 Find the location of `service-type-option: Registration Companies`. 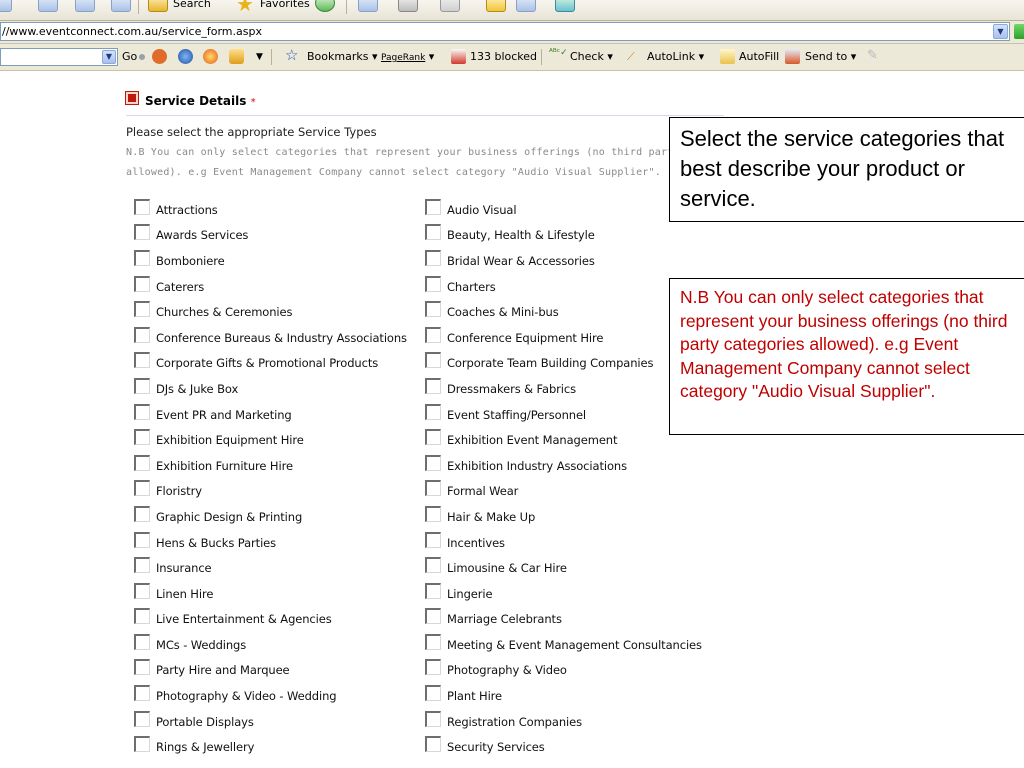

service-type-option: Registration Companies is located at coordinates (563, 722).